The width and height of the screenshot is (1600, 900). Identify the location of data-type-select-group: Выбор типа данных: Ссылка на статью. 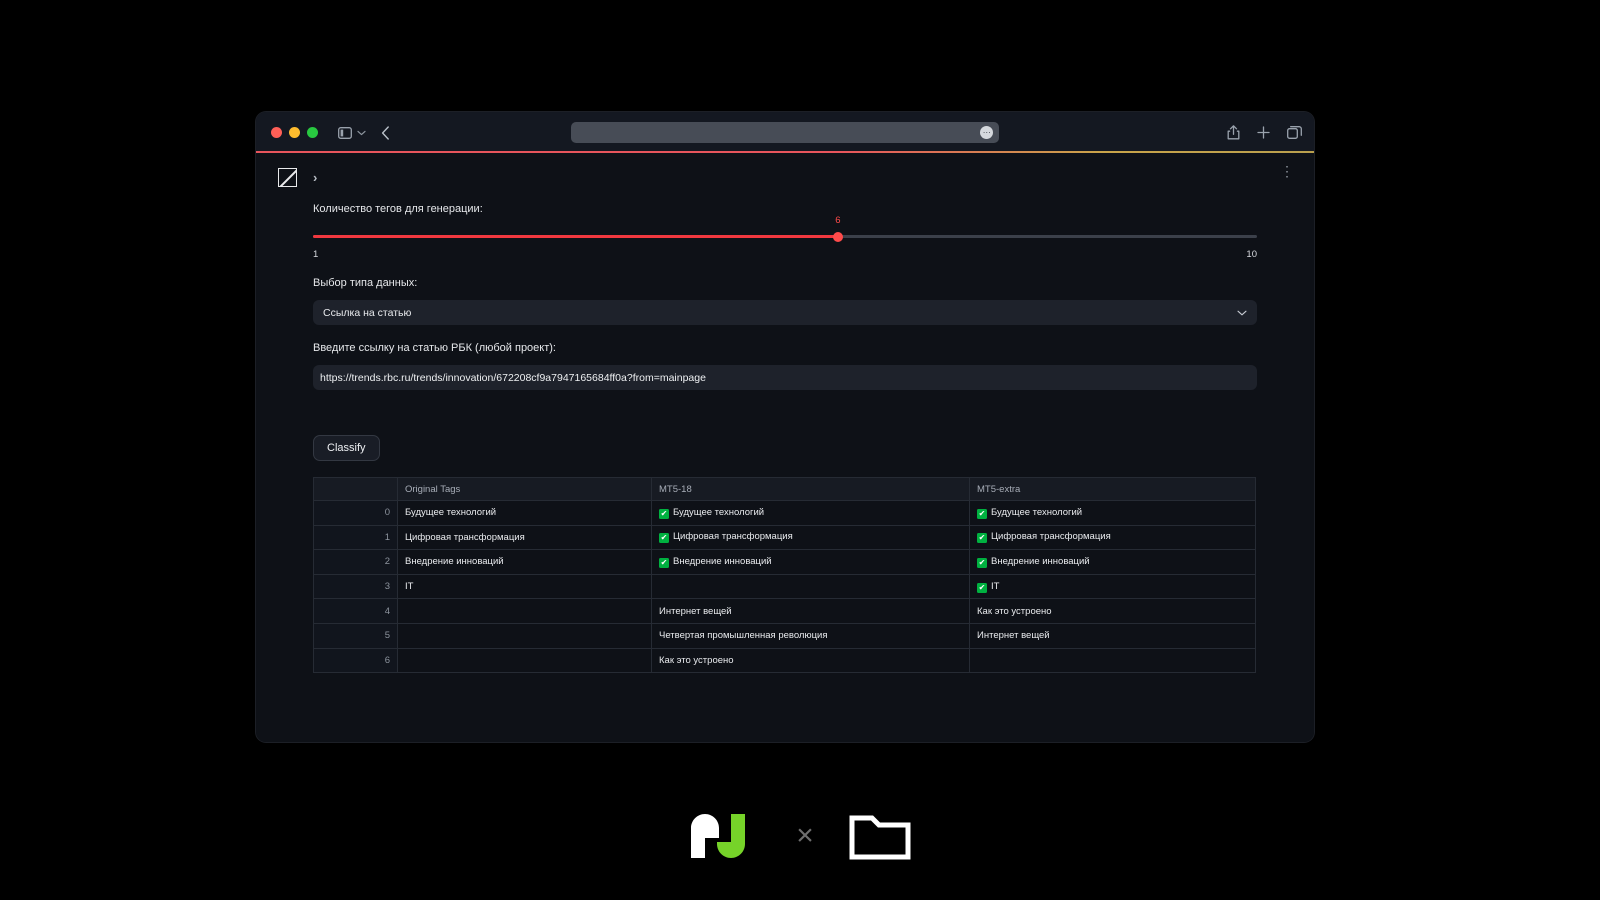
(785, 301).